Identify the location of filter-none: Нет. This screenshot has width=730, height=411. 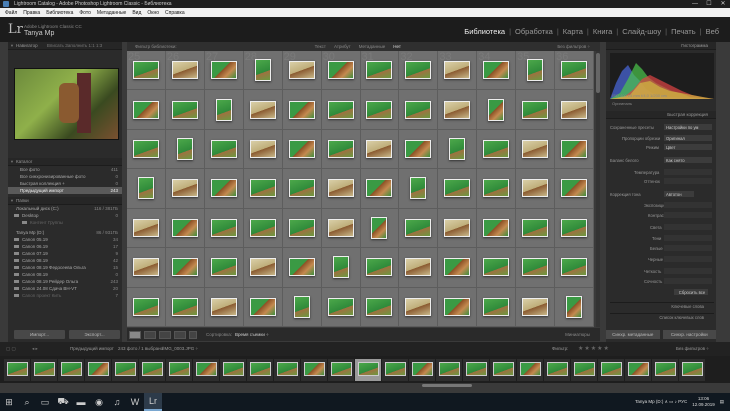
(397, 46).